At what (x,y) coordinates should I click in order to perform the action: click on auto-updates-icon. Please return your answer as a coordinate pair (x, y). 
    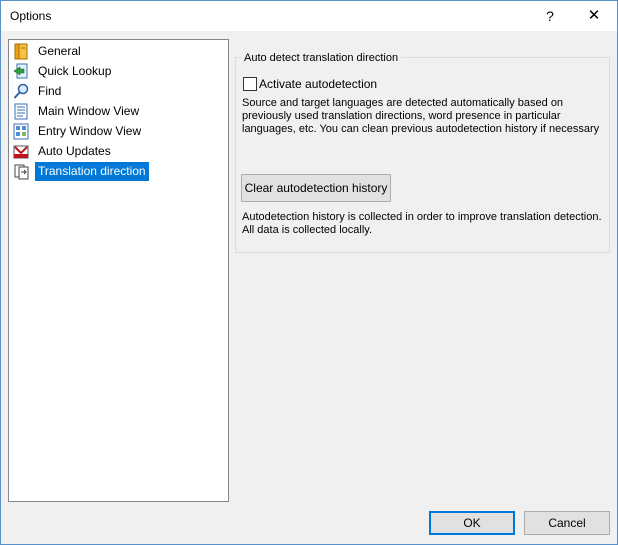
    Looking at the image, I should click on (21, 152).